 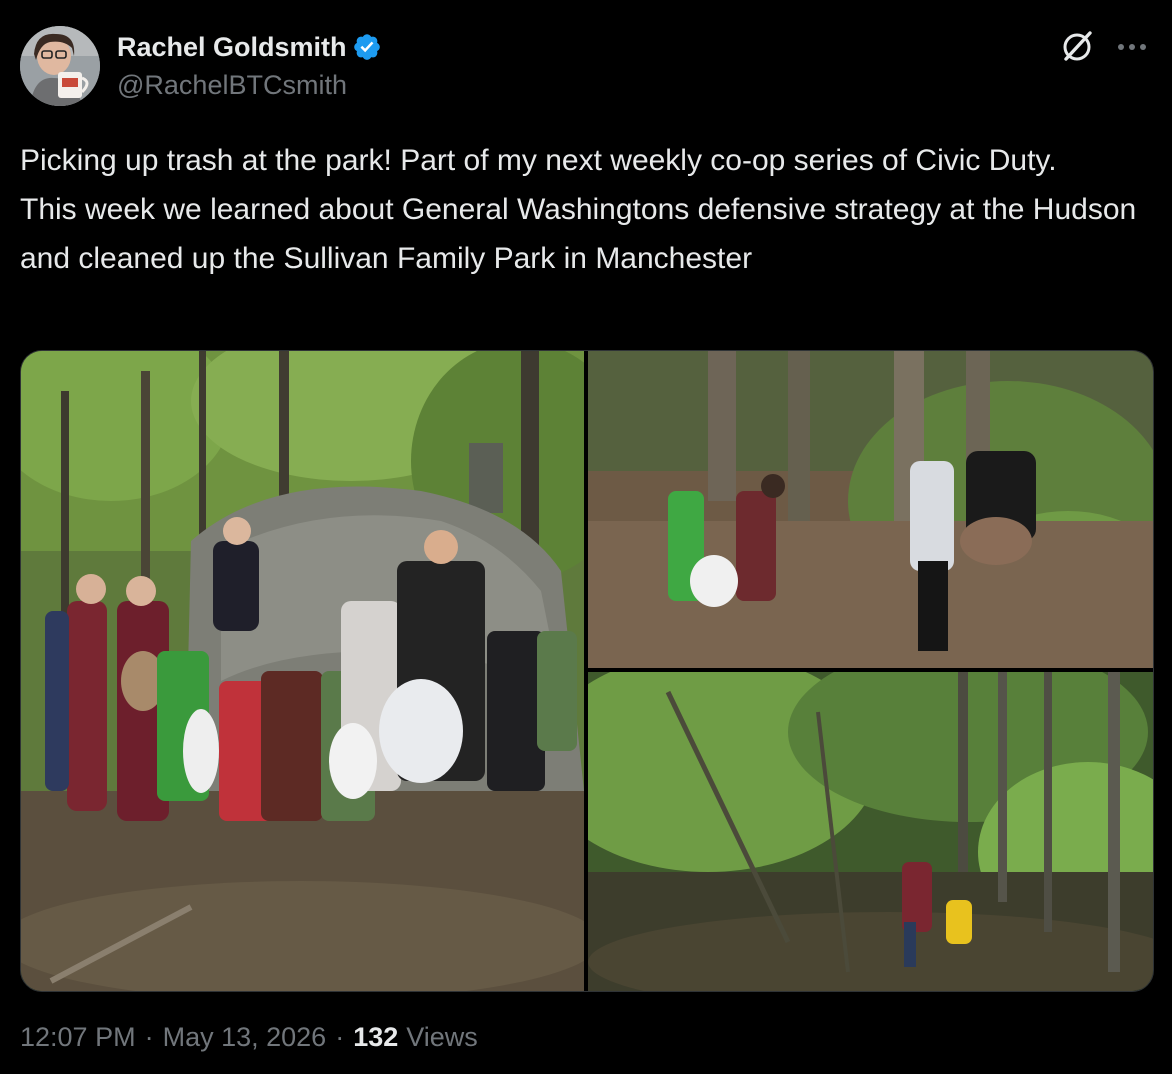 I want to click on author-handle: @RachelBTCsmith, so click(x=232, y=85).